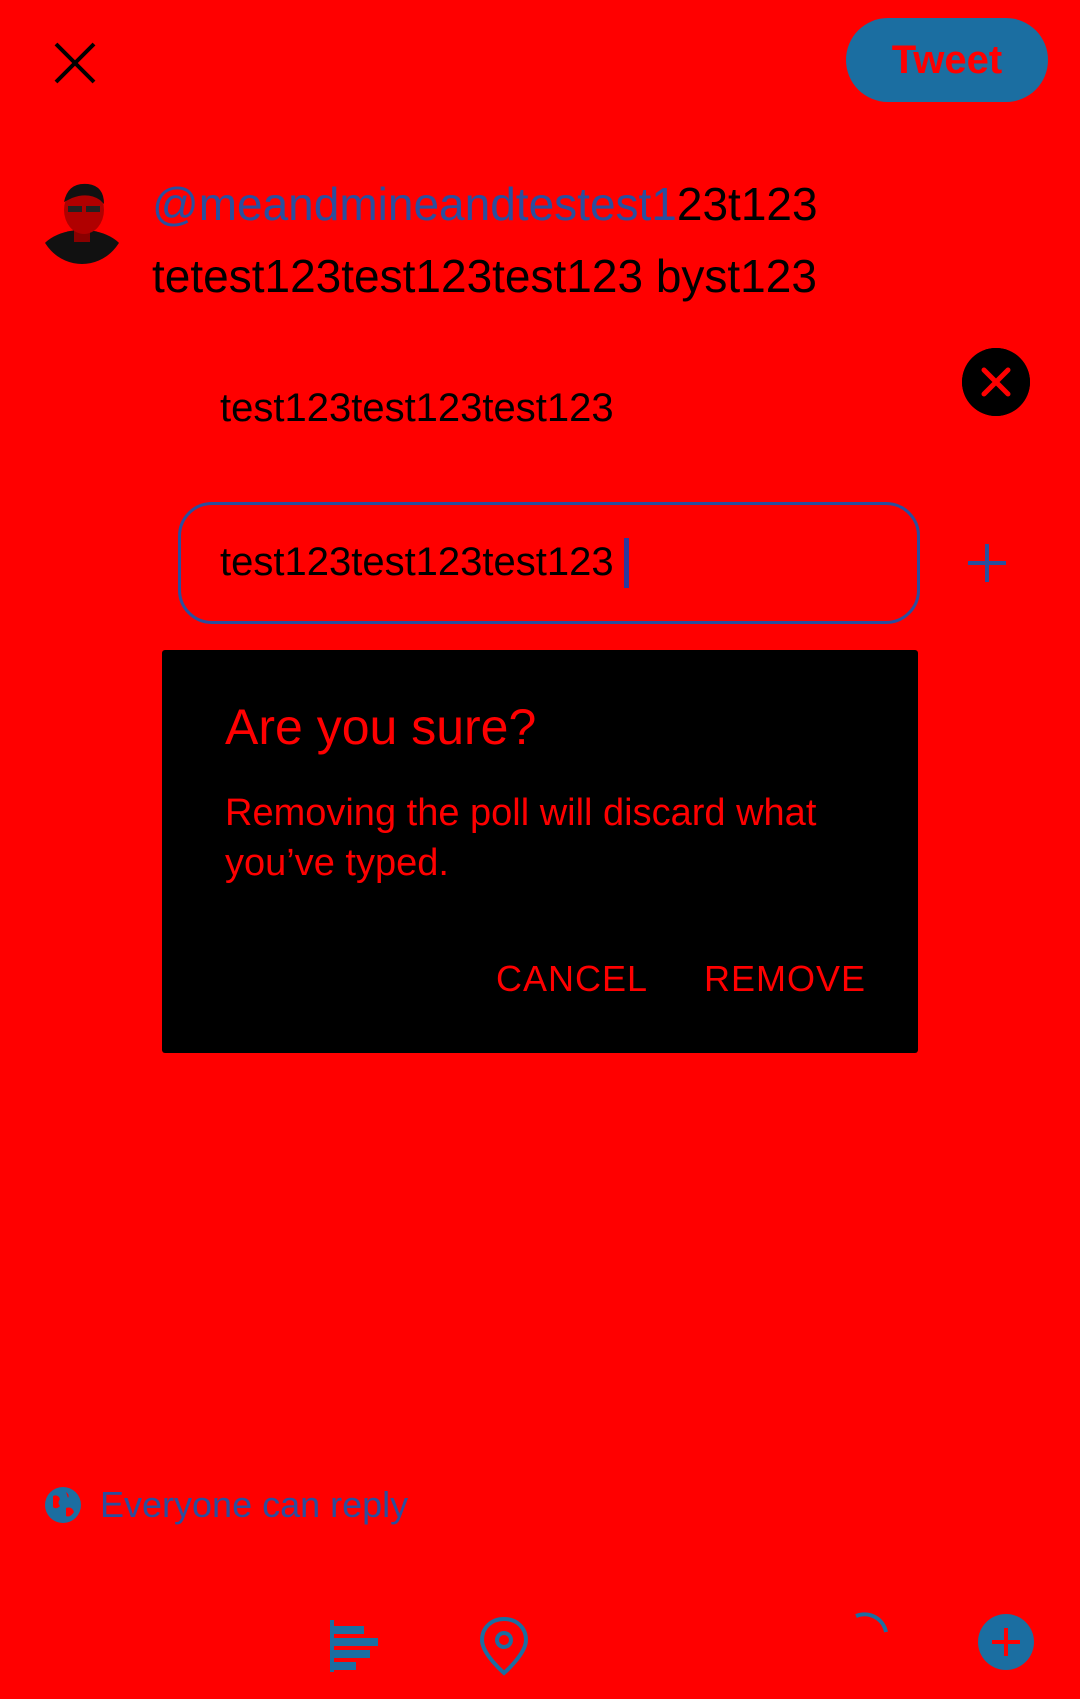 Image resolution: width=1080 pixels, height=1699 pixels. I want to click on remove-button: REMOVE, so click(785, 979).